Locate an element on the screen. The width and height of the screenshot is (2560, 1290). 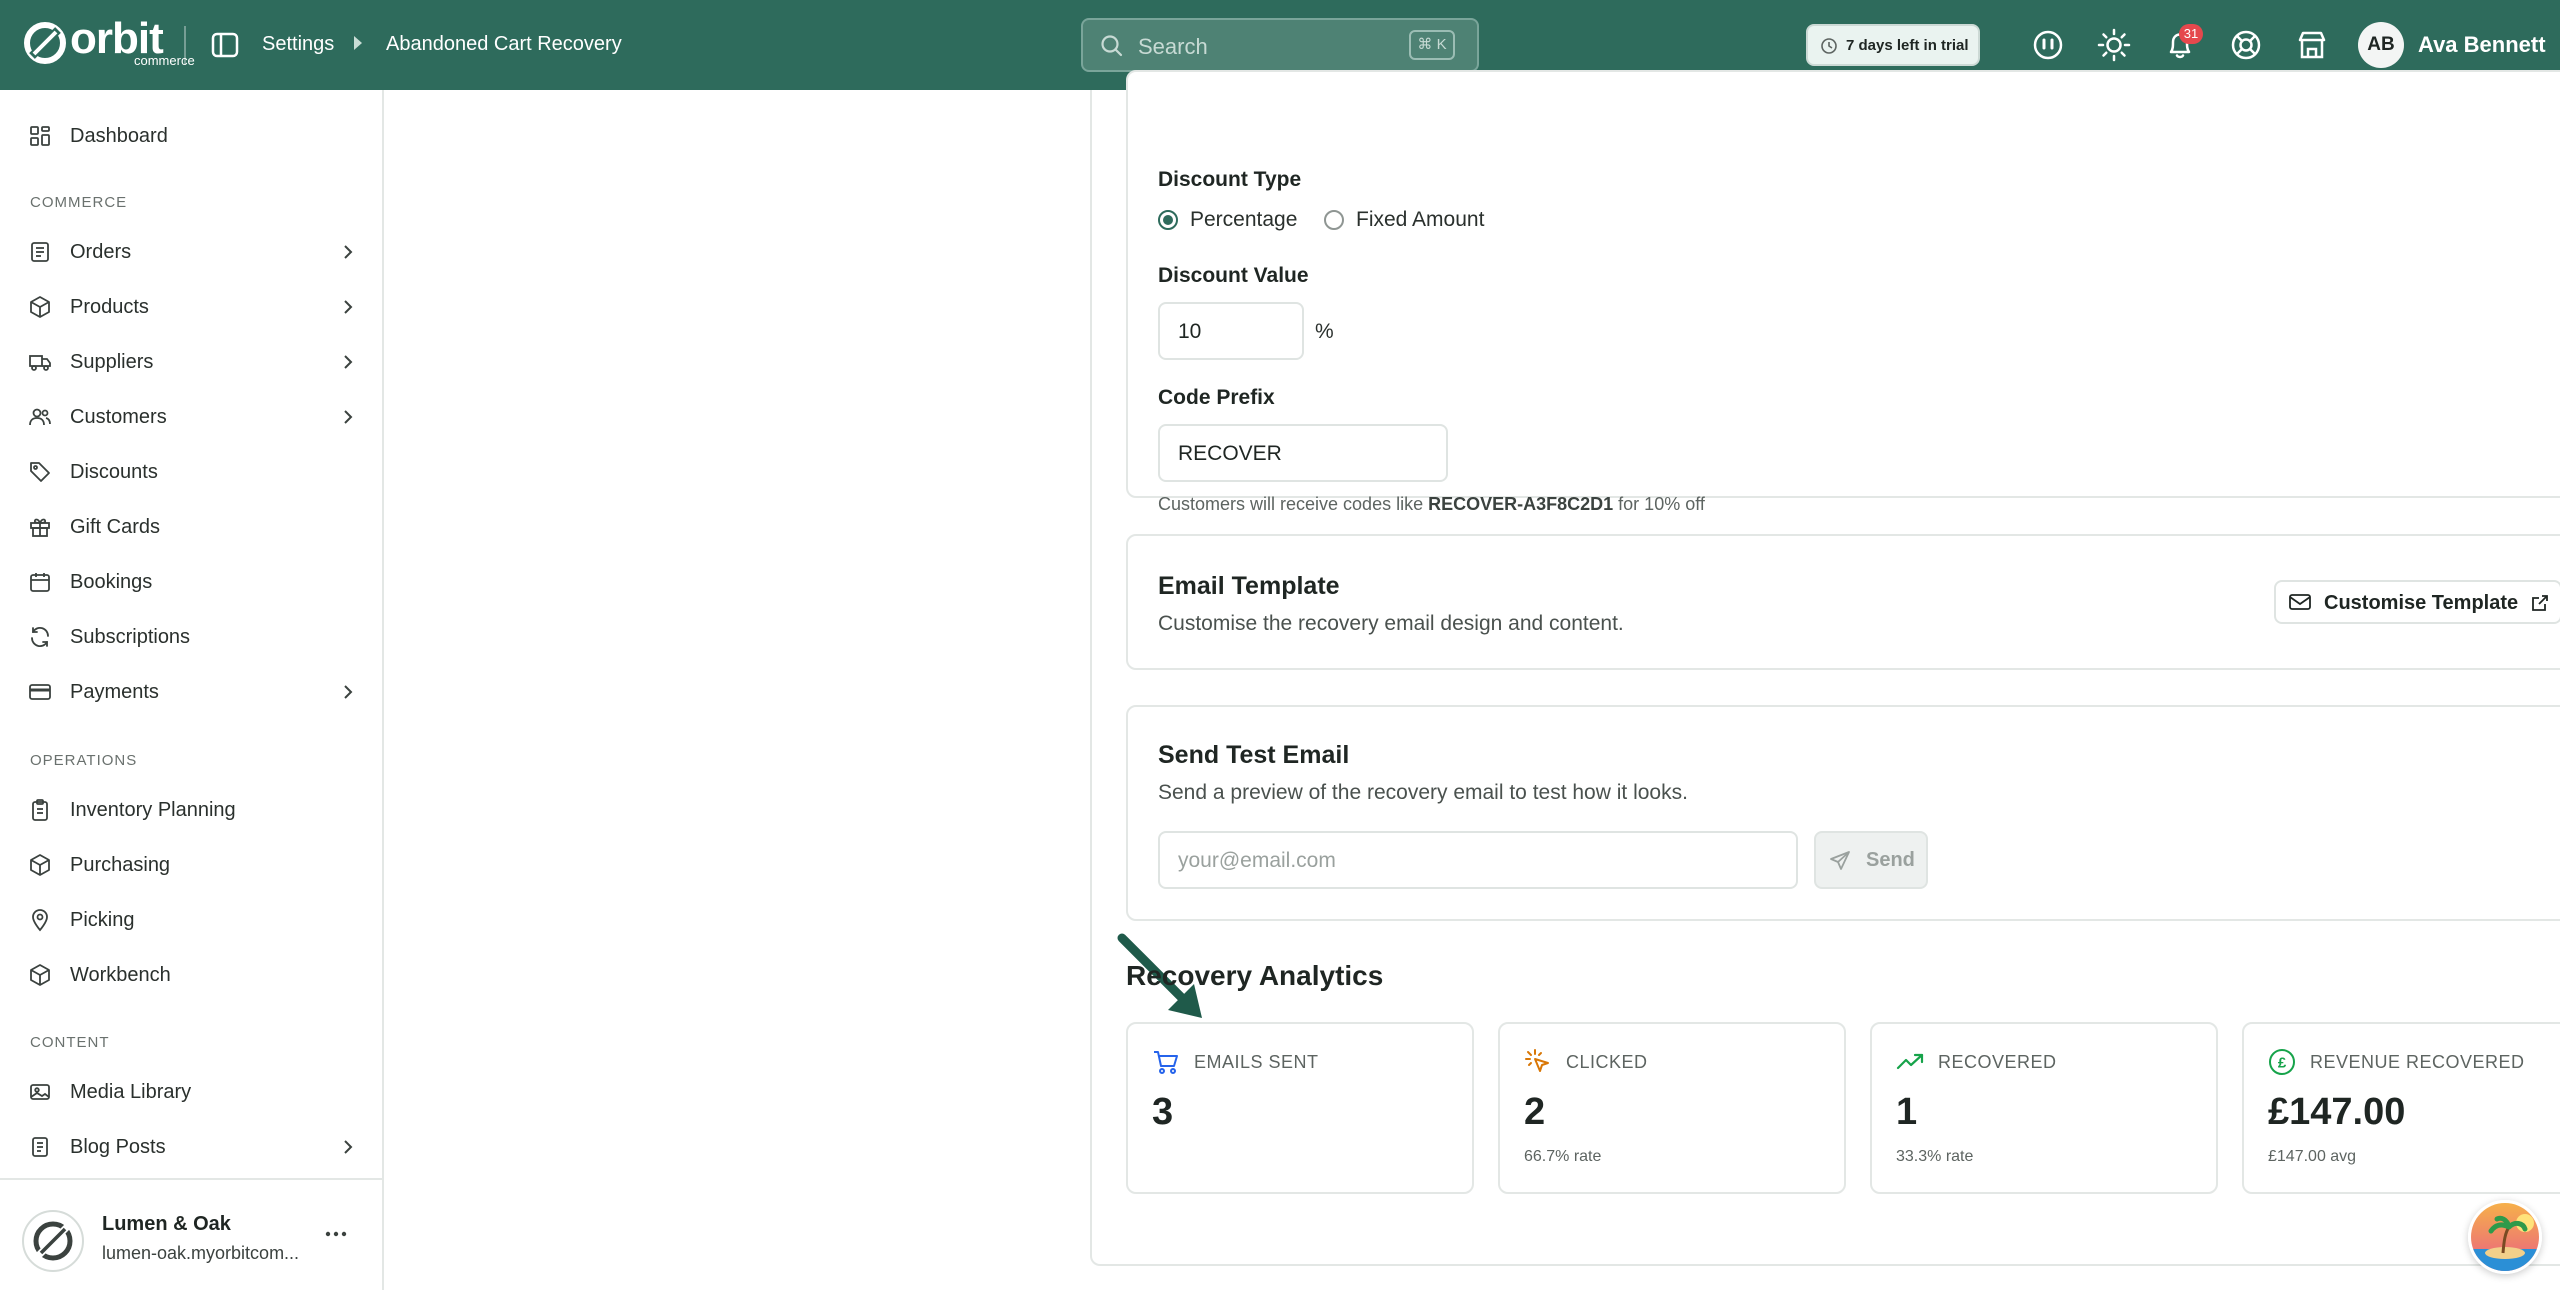
sidebar-item-discounts: Discounts is located at coordinates (193, 472).